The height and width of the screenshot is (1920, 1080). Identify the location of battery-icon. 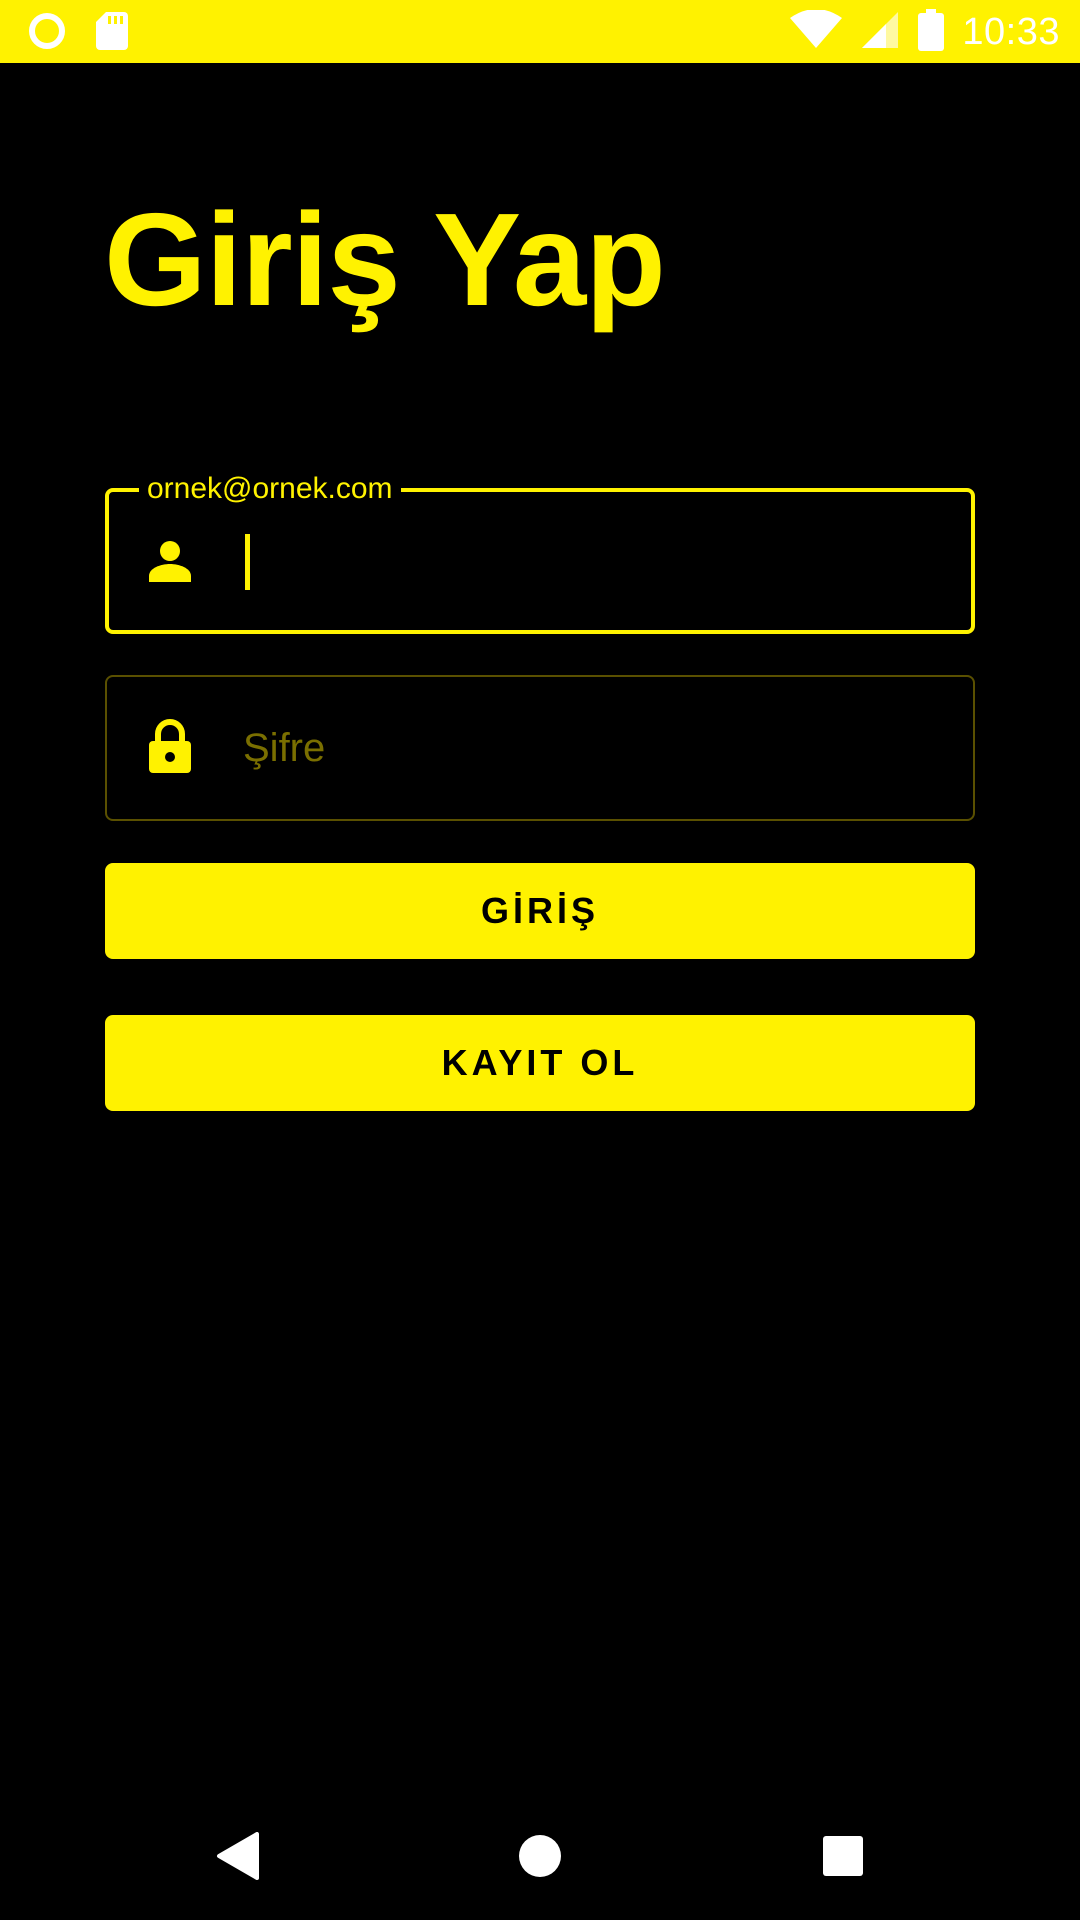
(931, 32).